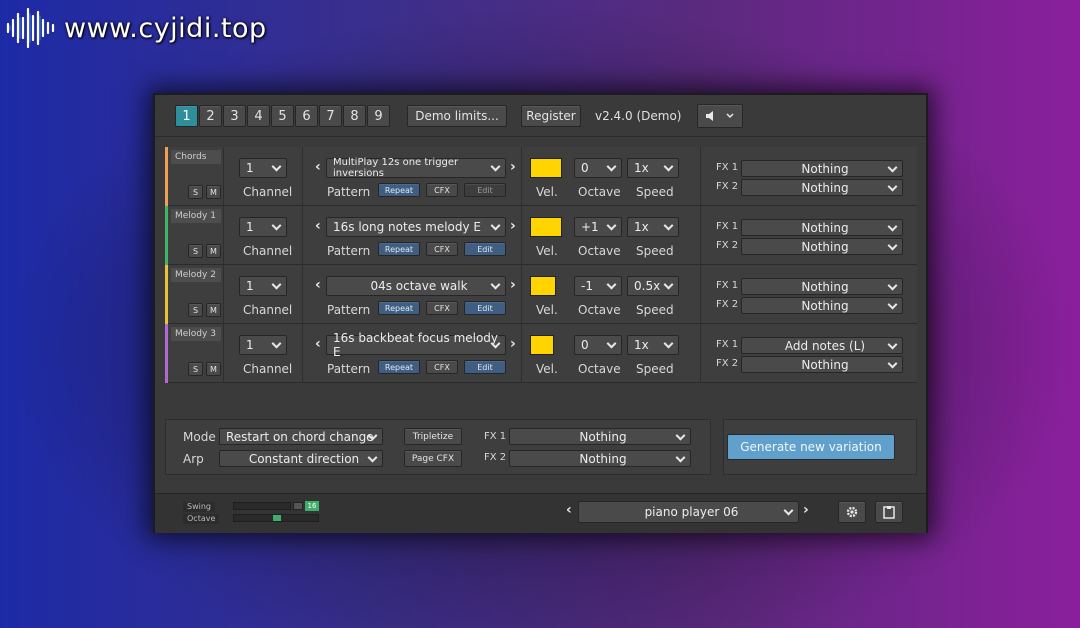  Describe the element at coordinates (419, 286) in the screenshot. I see `pattern-value: 04s octave walk` at that location.